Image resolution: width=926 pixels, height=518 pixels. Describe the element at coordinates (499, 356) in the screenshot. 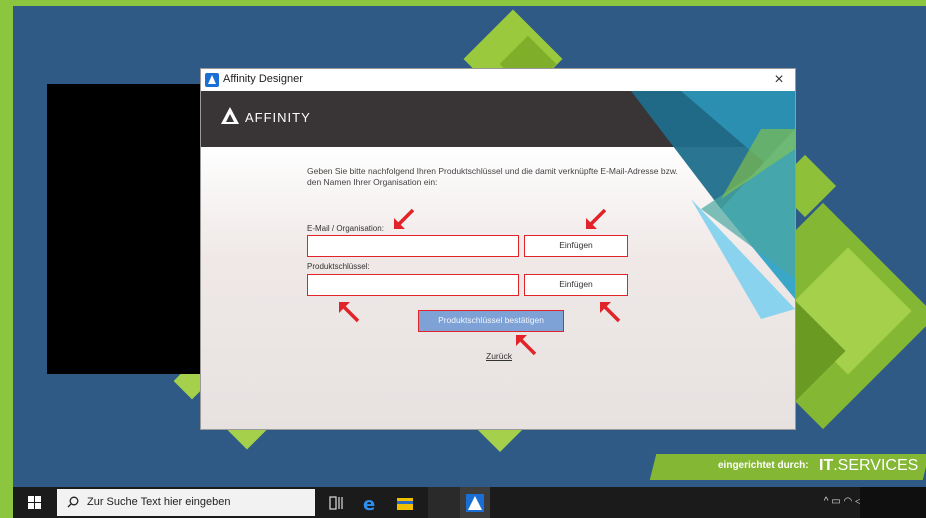

I see `back-link: Zurück` at that location.